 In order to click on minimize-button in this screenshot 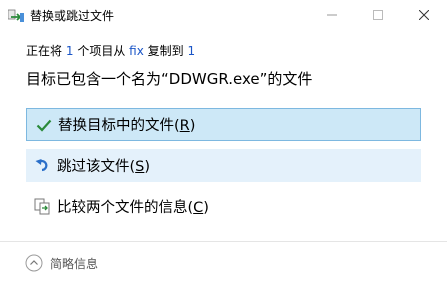, I will do `click(332, 15)`.